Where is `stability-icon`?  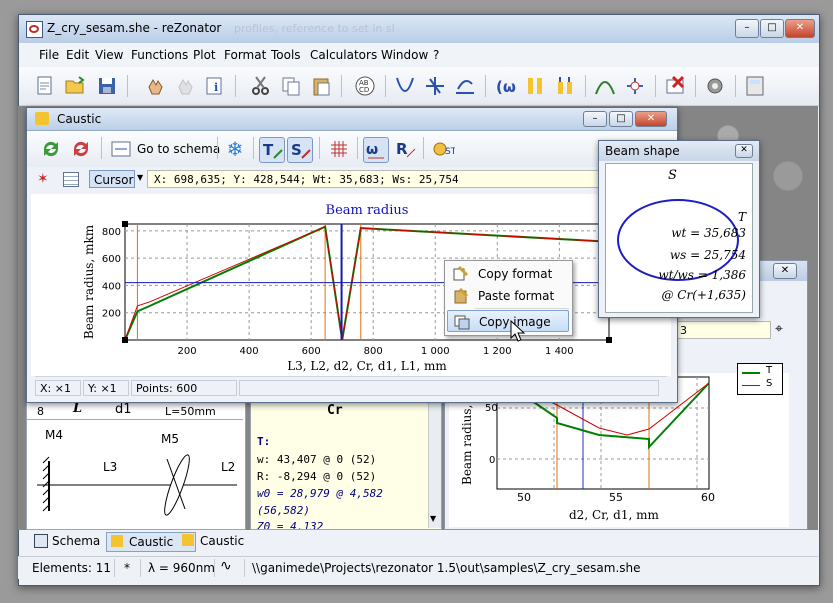 stability-icon is located at coordinates (605, 86).